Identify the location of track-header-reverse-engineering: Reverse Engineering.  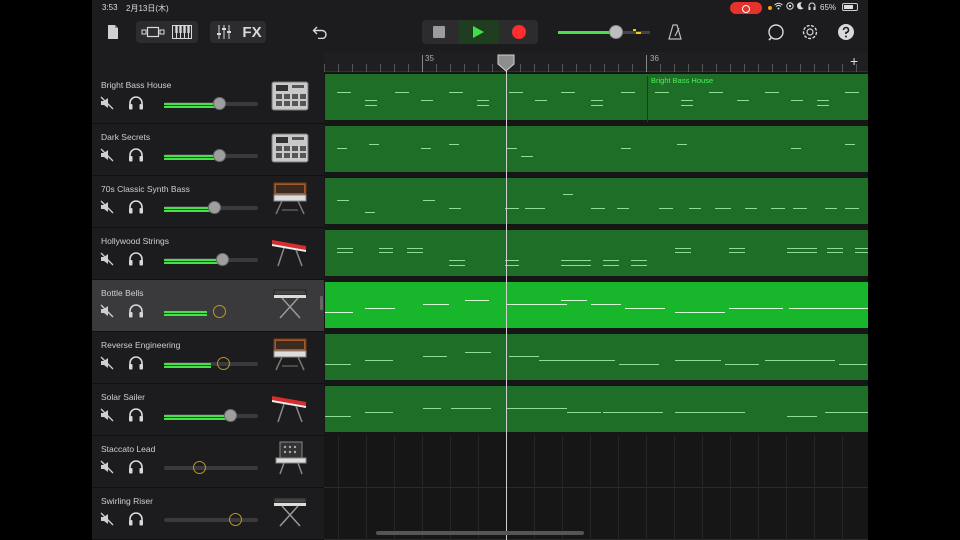
(208, 358).